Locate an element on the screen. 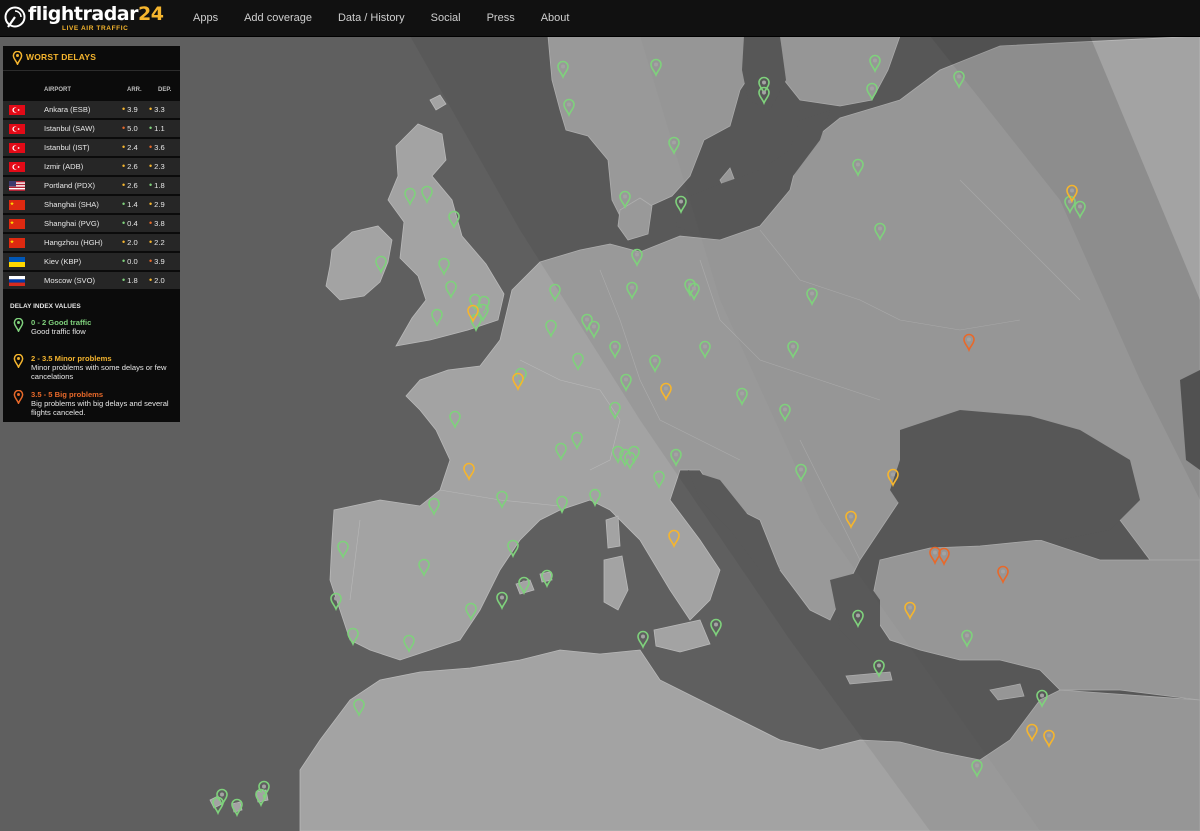 This screenshot has width=1200, height=831. arrival-delay: • 0.0 is located at coordinates (130, 261).